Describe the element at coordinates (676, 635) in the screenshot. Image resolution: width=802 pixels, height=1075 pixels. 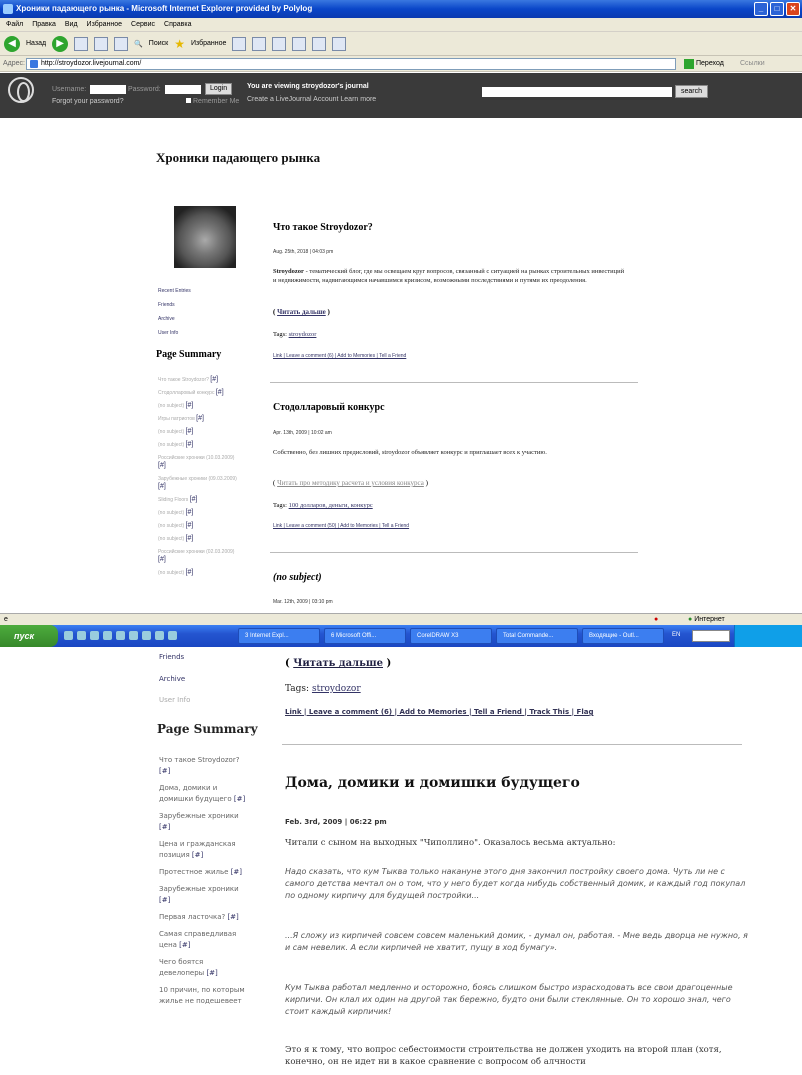
I see `language-indicator: EN` at that location.